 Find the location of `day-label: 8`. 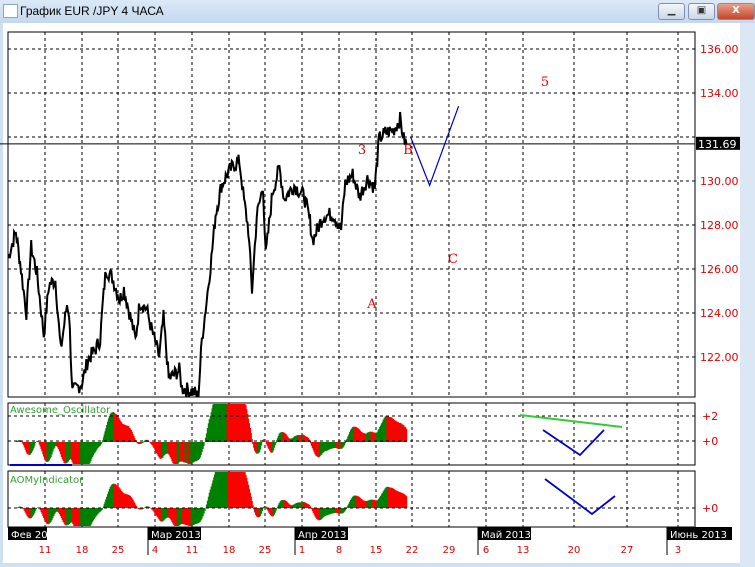

day-label: 8 is located at coordinates (339, 550).